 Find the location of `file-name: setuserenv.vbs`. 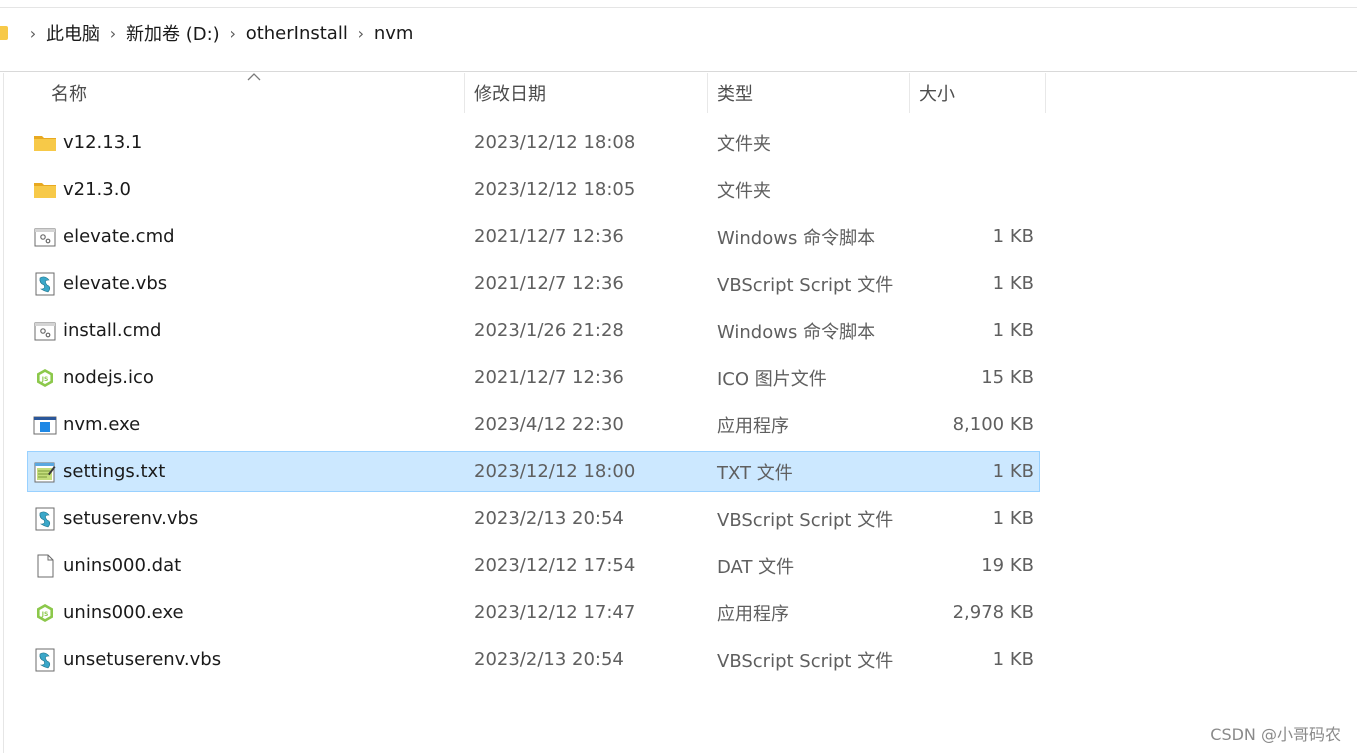

file-name: setuserenv.vbs is located at coordinates (131, 518).